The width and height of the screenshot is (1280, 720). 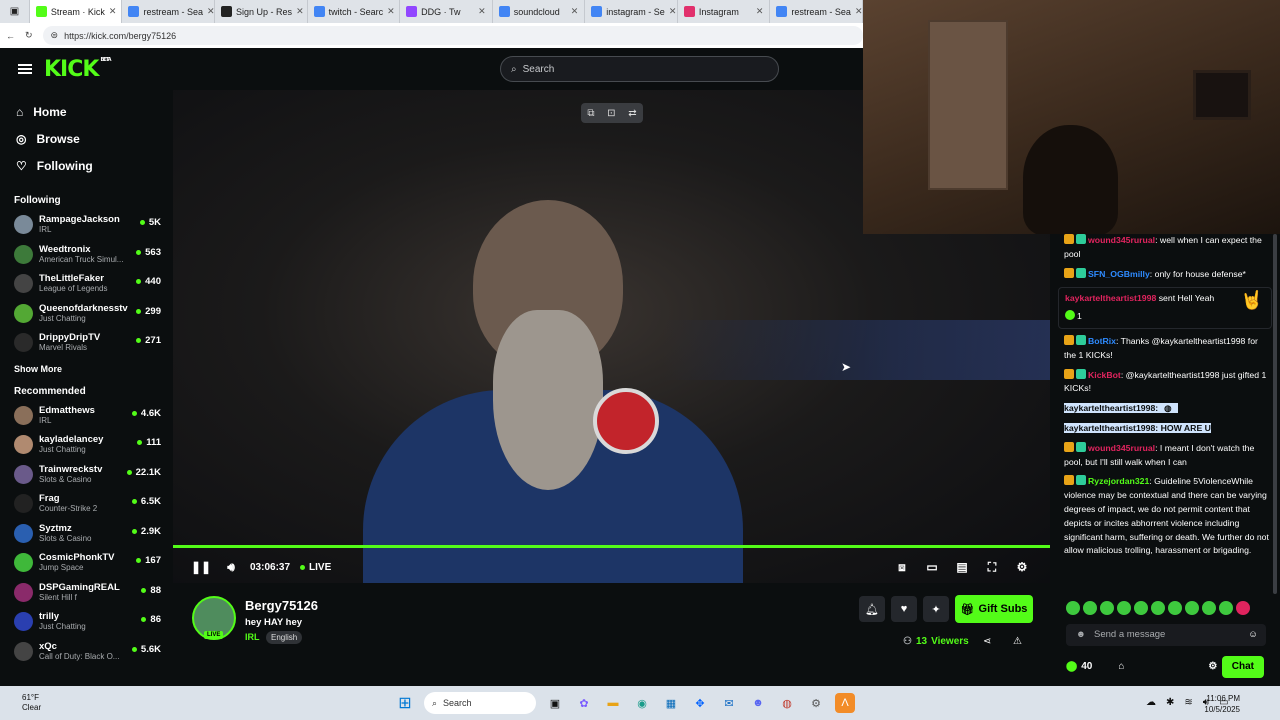 What do you see at coordinates (555, 703) in the screenshot?
I see `task-view-icon: ▣` at bounding box center [555, 703].